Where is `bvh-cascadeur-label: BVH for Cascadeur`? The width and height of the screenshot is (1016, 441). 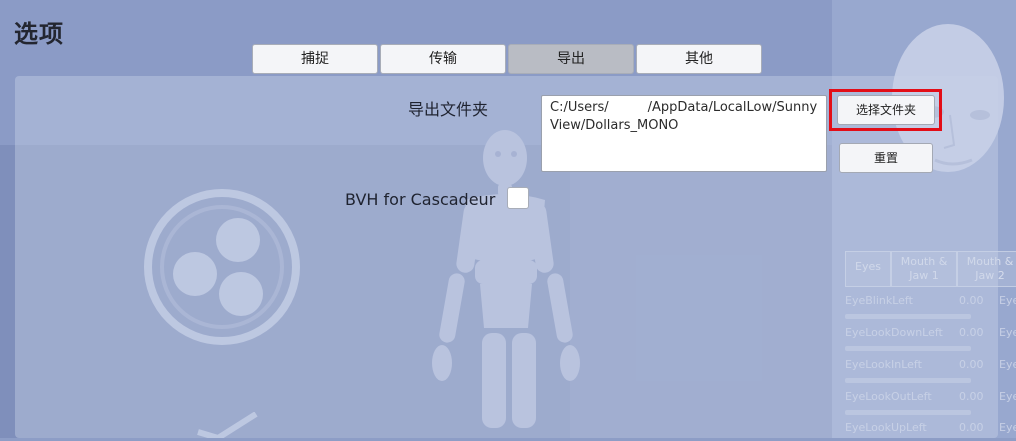
bvh-cascadeur-label: BVH for Cascadeur is located at coordinates (420, 199).